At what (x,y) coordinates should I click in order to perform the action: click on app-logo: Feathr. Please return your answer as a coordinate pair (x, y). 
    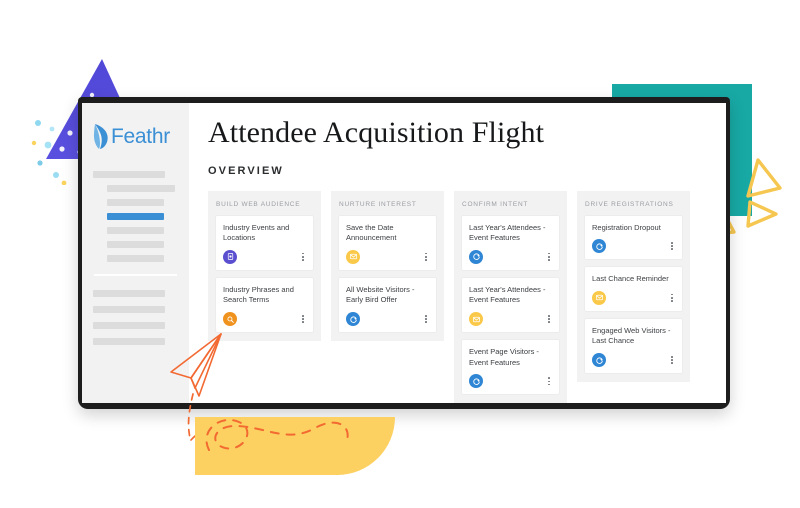
    Looking at the image, I should click on (135, 128).